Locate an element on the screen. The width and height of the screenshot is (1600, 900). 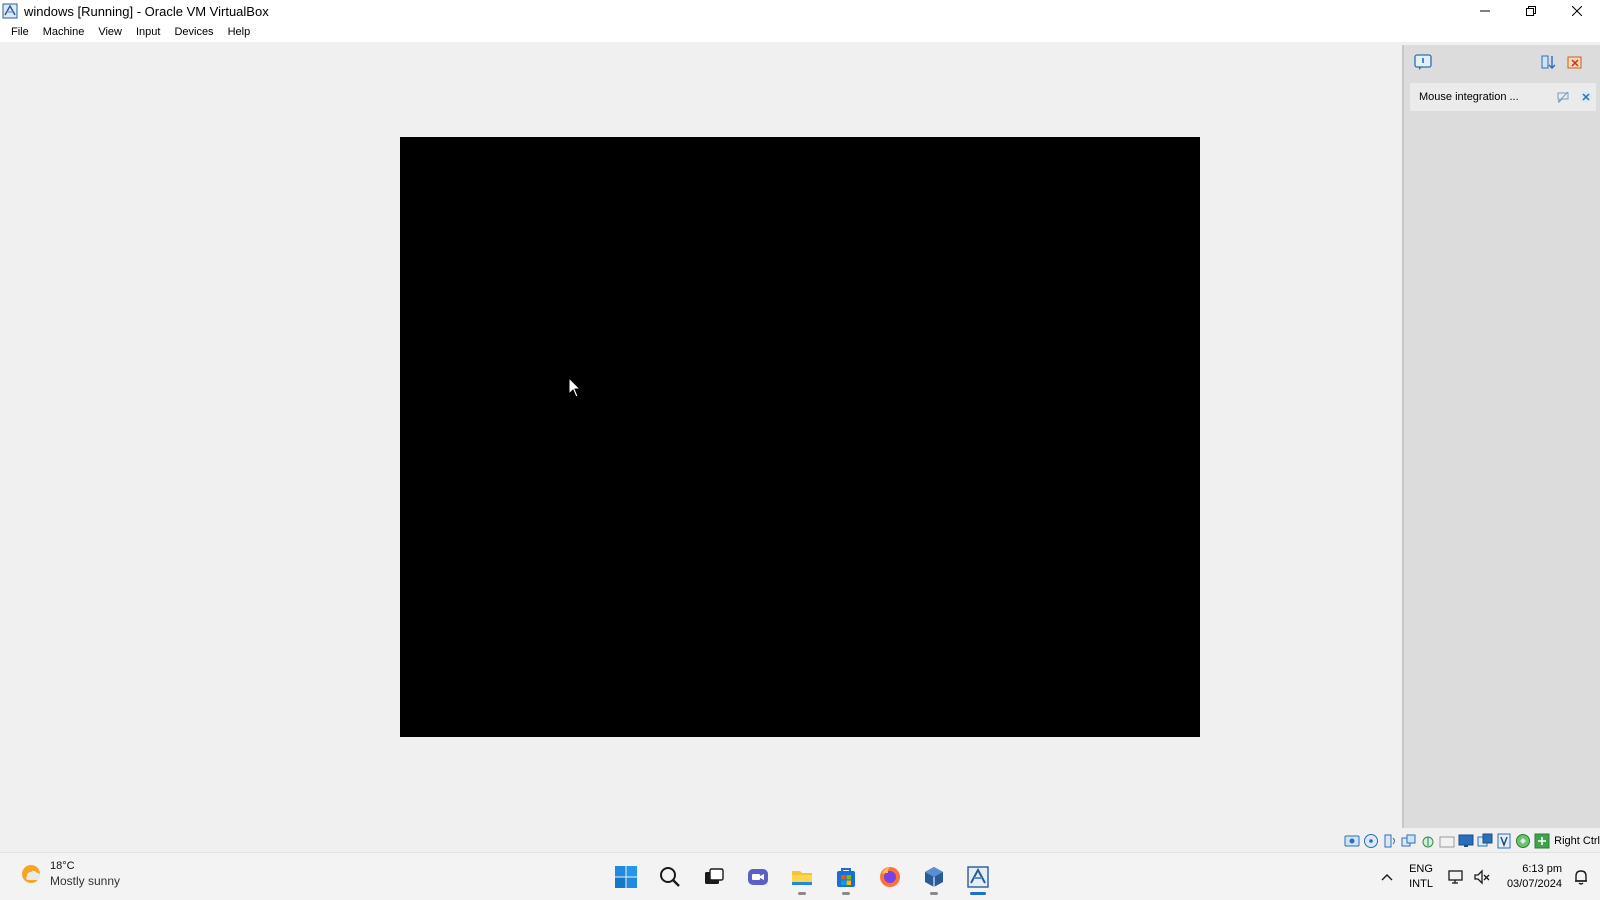
network-icon is located at coordinates (1409, 841).